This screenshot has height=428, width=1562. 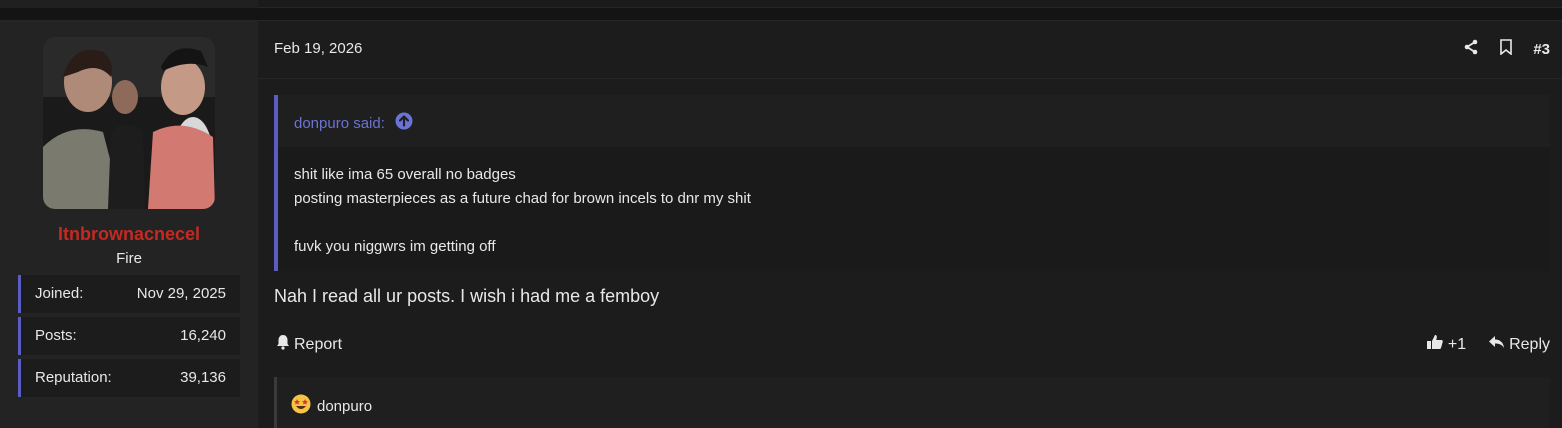 What do you see at coordinates (181, 293) in the screenshot?
I see `stat-value: Nov 29, 2025` at bounding box center [181, 293].